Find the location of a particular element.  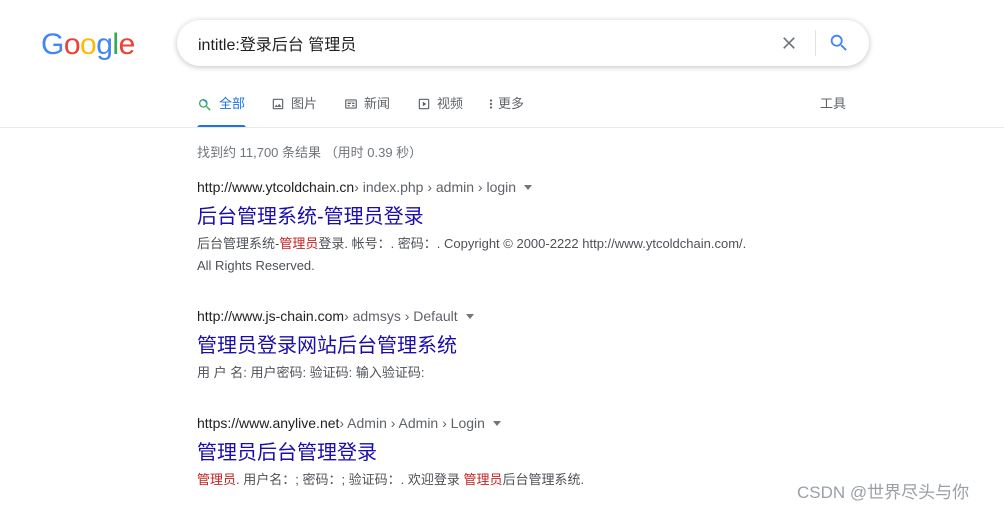

tab-news: 新闻 is located at coordinates (367, 111).